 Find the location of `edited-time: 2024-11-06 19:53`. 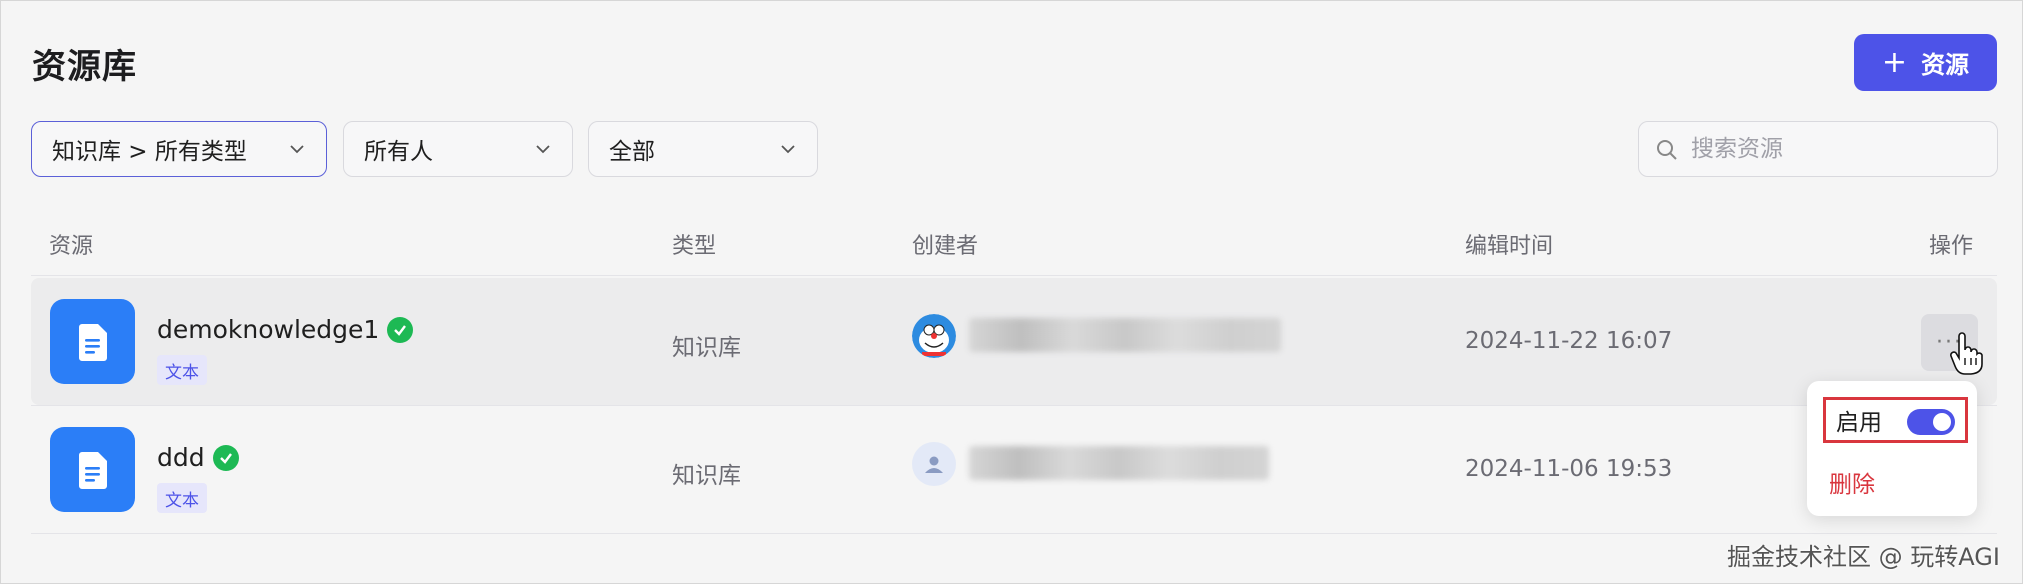

edited-time: 2024-11-06 19:53 is located at coordinates (1569, 469).